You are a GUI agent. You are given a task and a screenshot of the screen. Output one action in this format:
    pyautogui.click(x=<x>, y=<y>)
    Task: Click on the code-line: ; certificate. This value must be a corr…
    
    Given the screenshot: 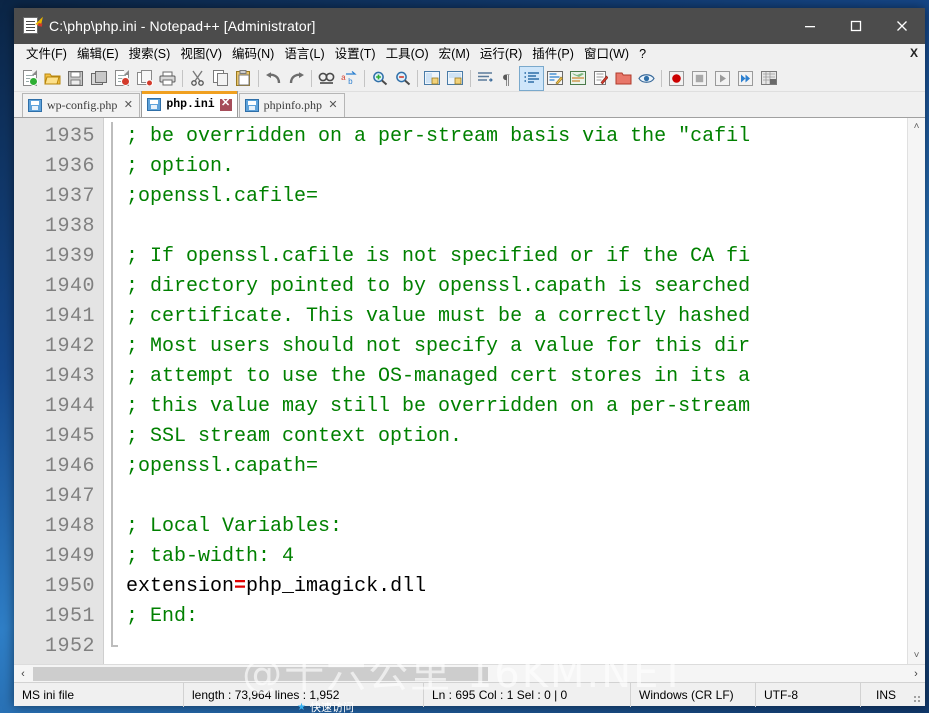 What is the action you would take?
    pyautogui.click(x=514, y=317)
    